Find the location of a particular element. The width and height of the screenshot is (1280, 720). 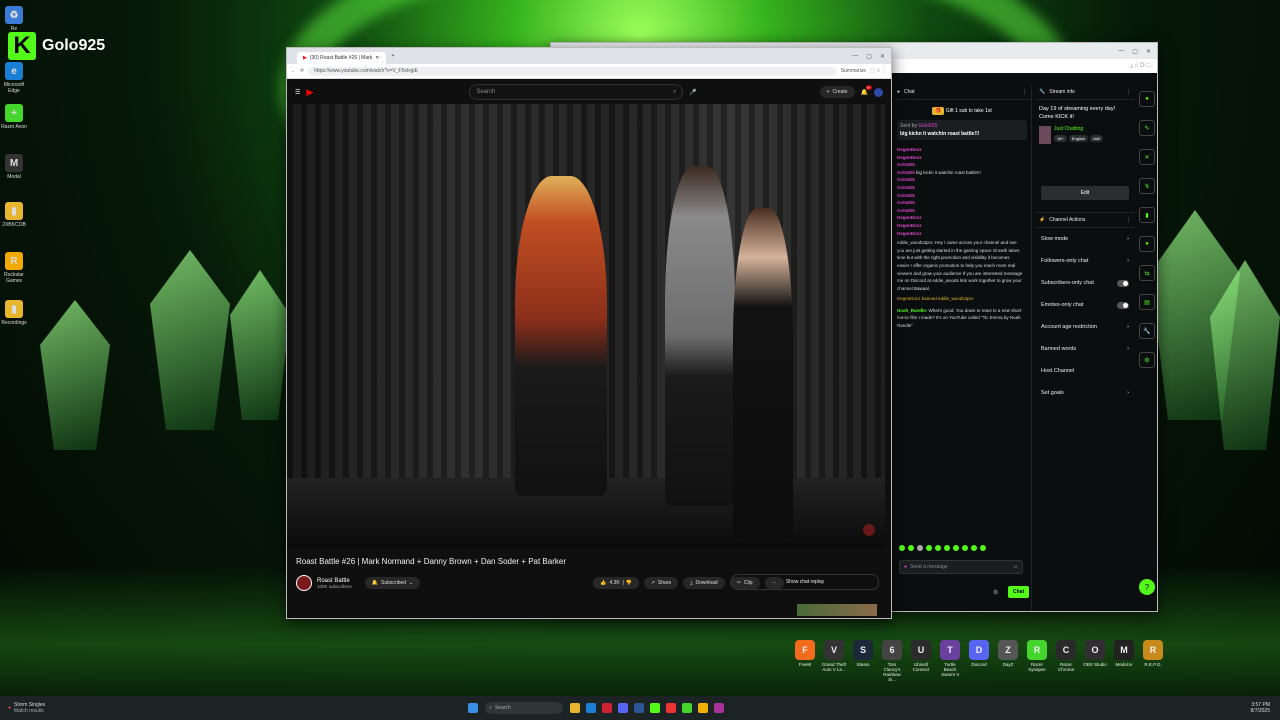

channel-name: Roast Battle is located at coordinates (334, 581).